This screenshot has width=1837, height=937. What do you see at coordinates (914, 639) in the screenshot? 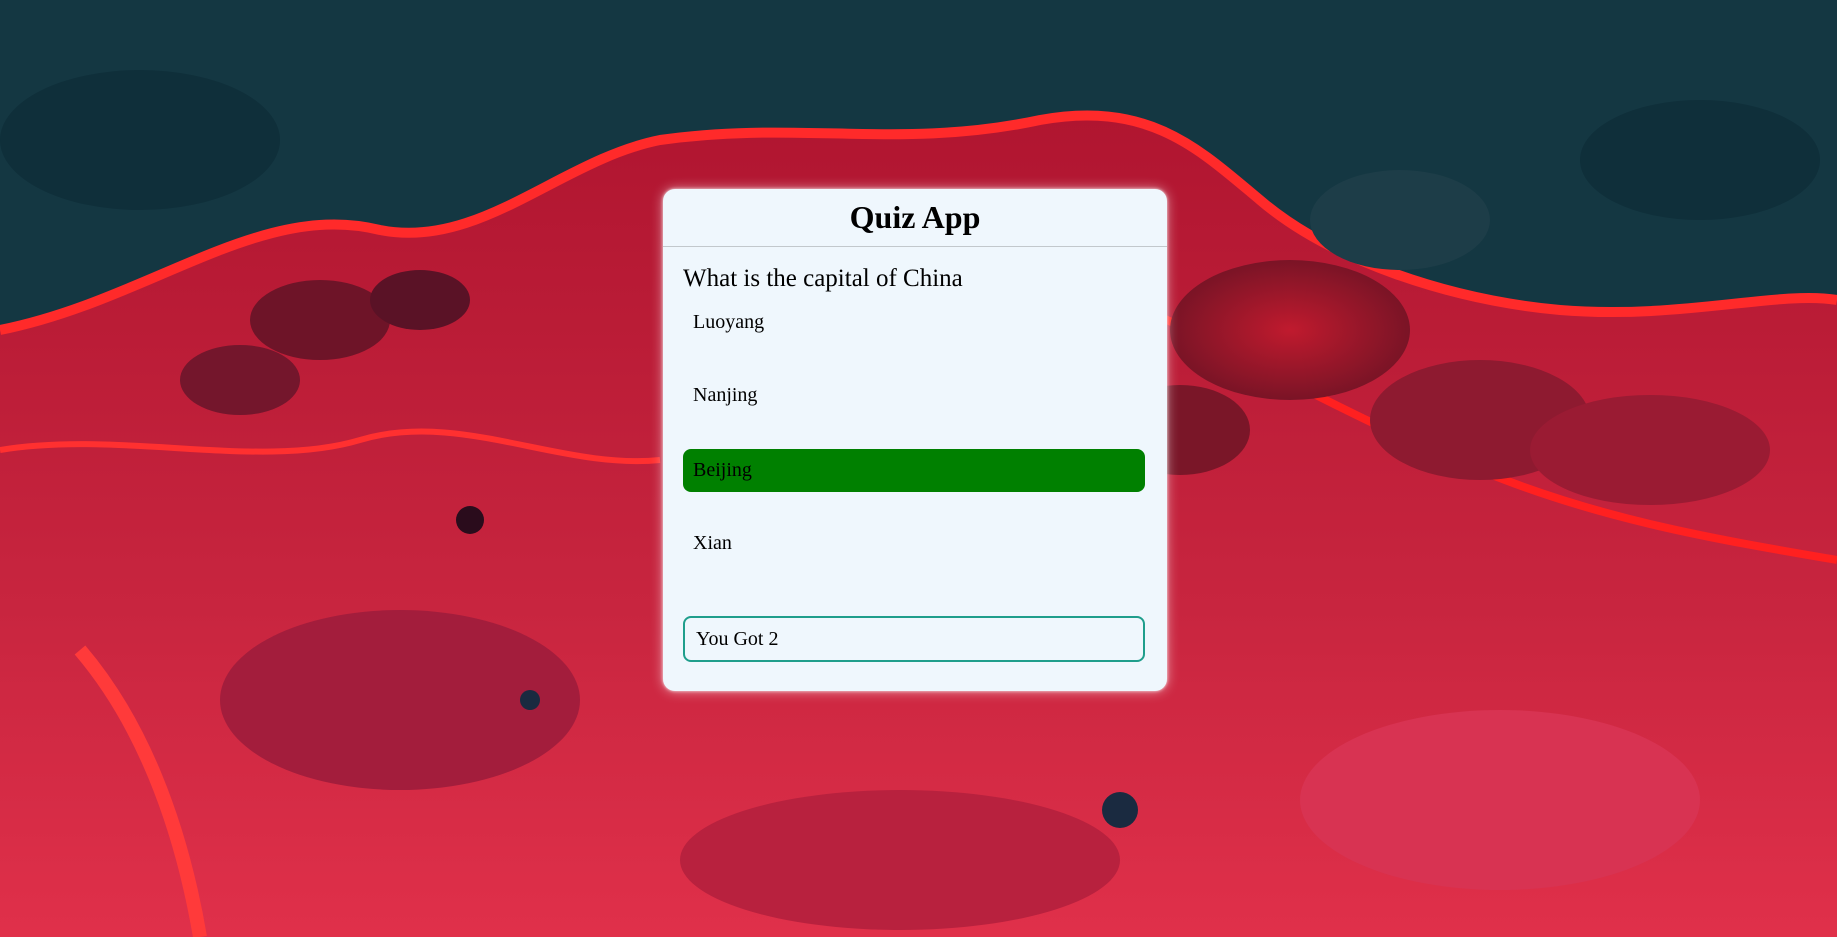
I see `score-display: You Got 2` at bounding box center [914, 639].